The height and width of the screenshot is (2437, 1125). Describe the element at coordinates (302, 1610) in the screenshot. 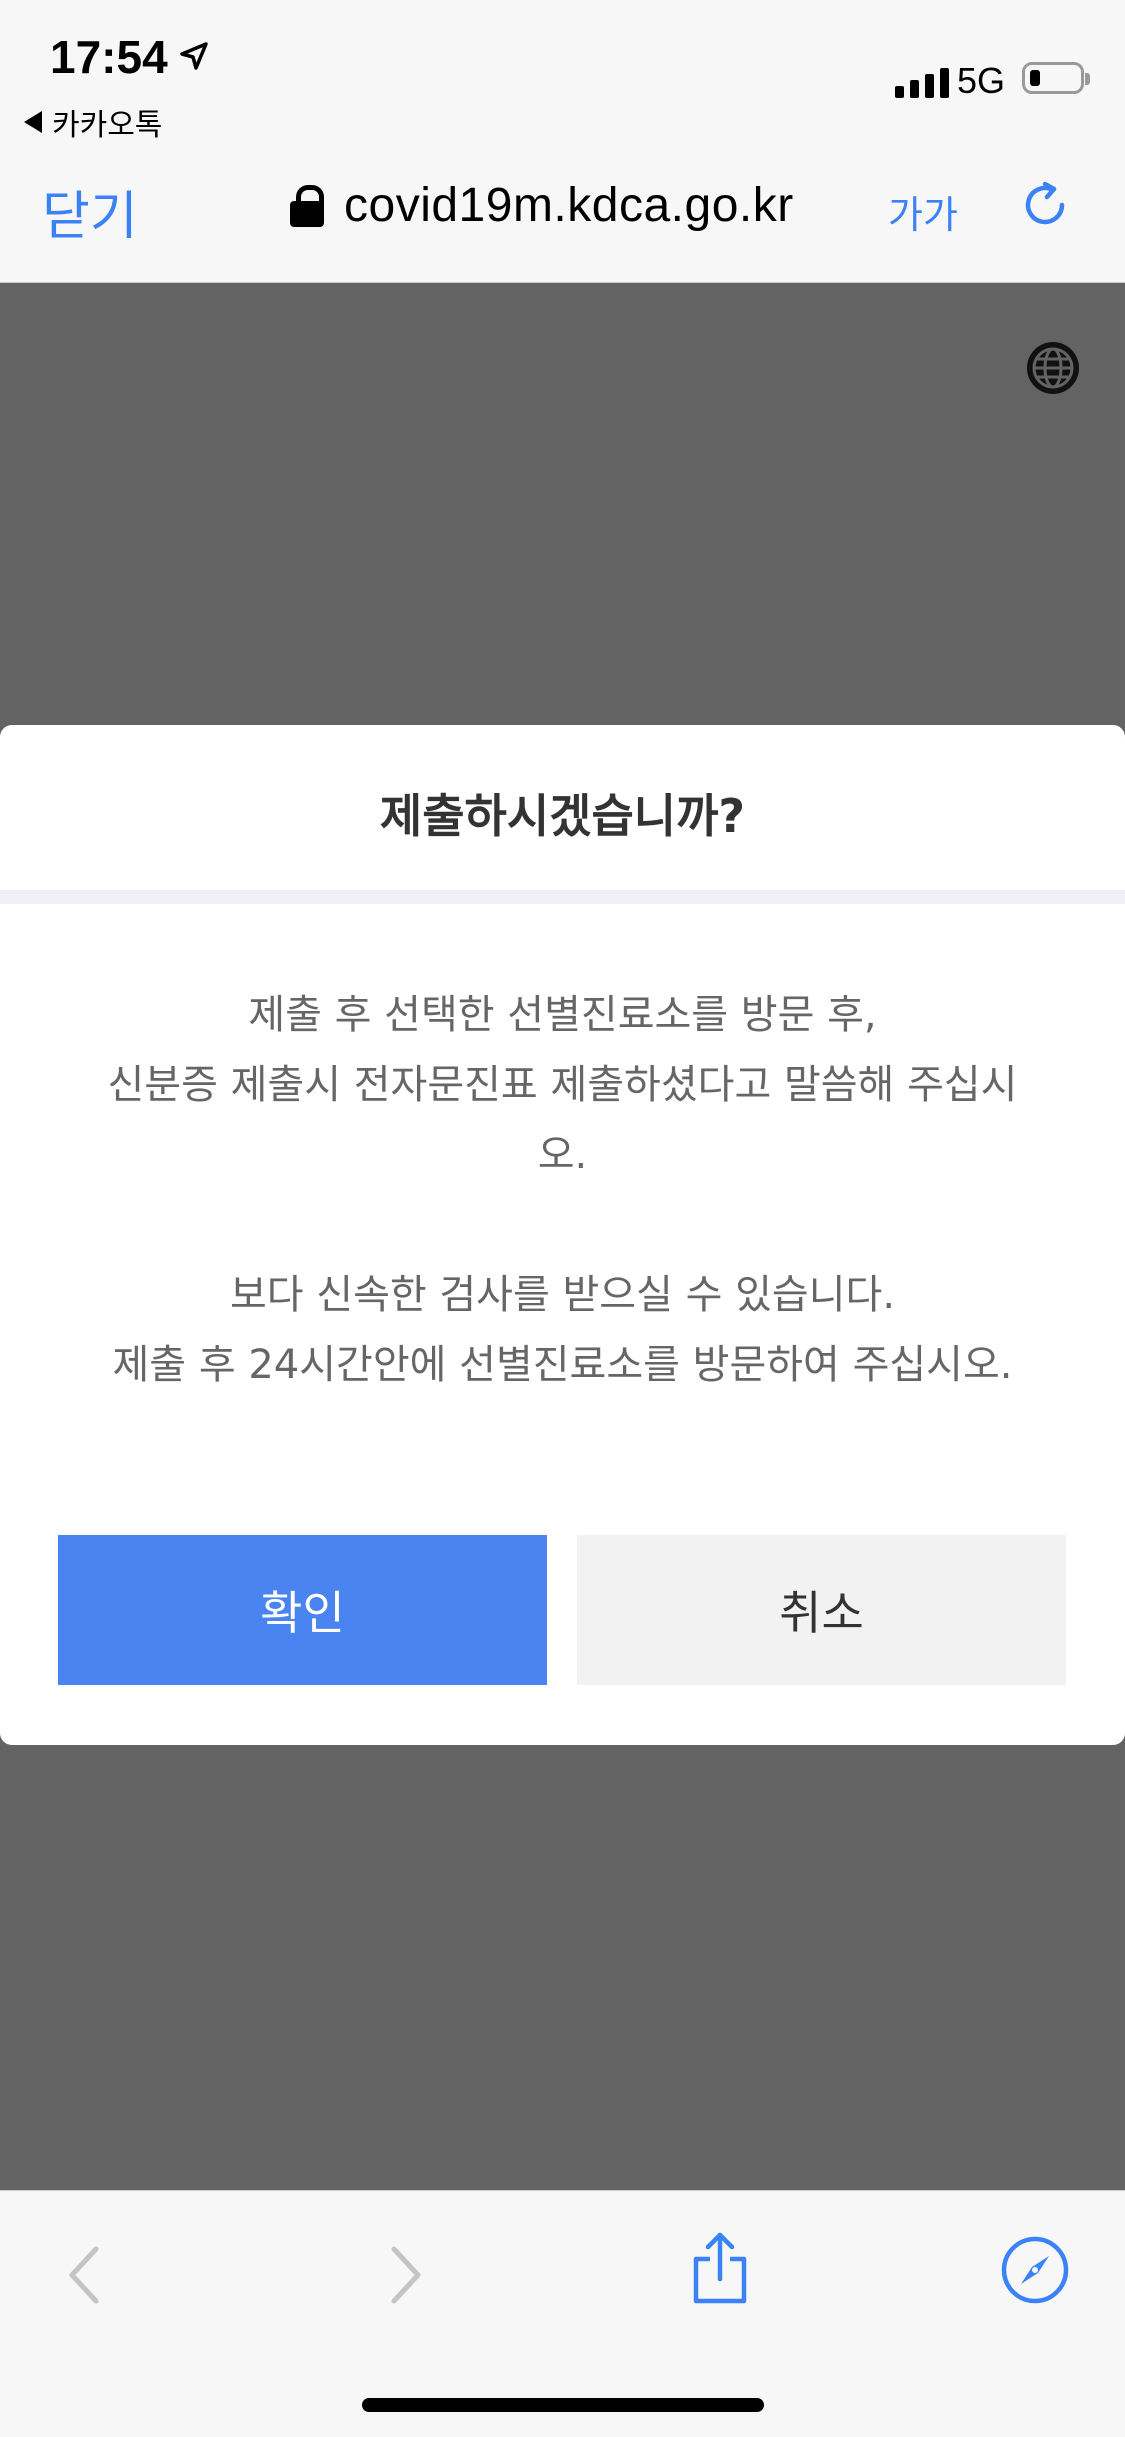

I see `confirm-button: 확인` at that location.